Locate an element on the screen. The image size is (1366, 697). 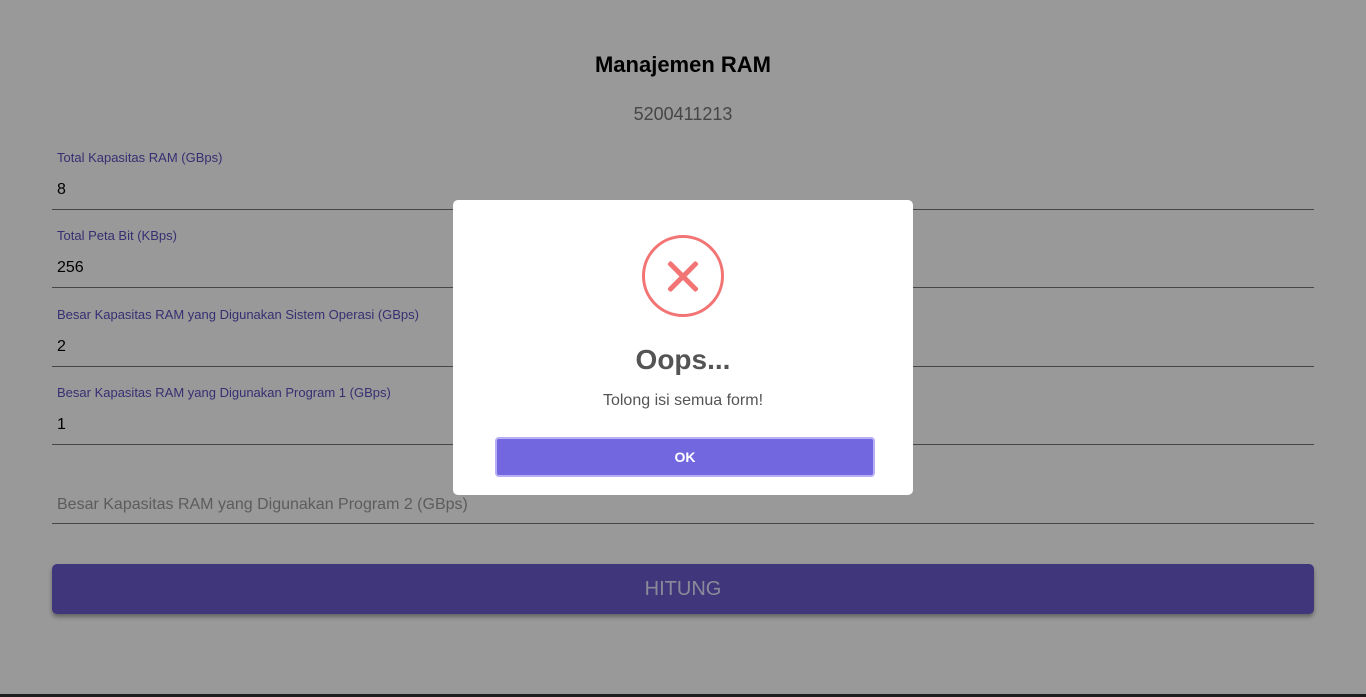
error-x-icon is located at coordinates (683, 276).